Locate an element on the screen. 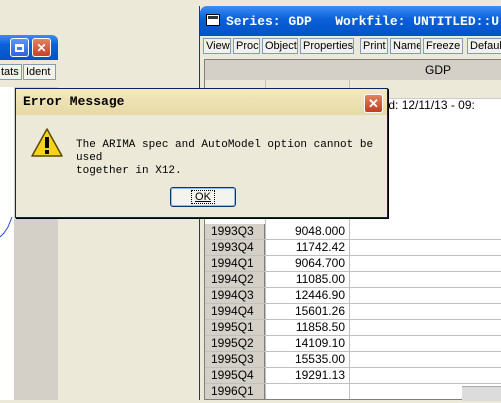 The image size is (501, 403). maximize-icon is located at coordinates (19, 47).